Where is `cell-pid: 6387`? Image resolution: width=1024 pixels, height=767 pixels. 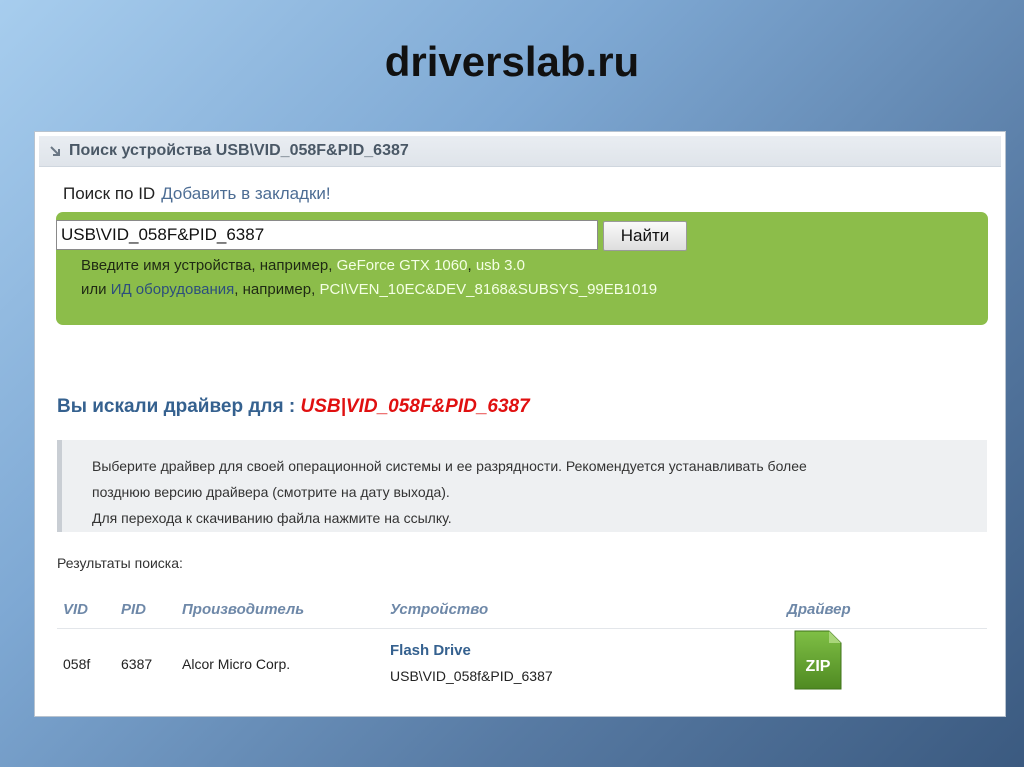 cell-pid: 6387 is located at coordinates (137, 664).